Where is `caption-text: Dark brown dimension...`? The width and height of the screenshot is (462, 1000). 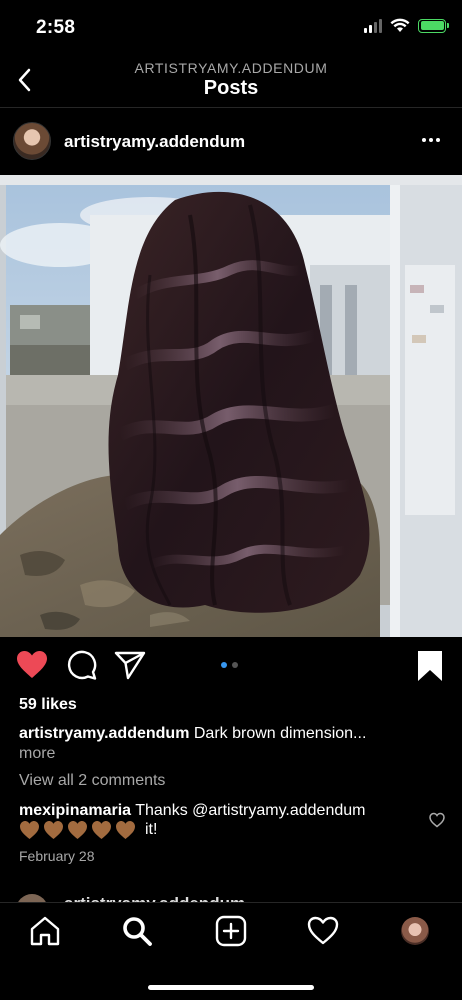 caption-text: Dark brown dimension... is located at coordinates (280, 733).